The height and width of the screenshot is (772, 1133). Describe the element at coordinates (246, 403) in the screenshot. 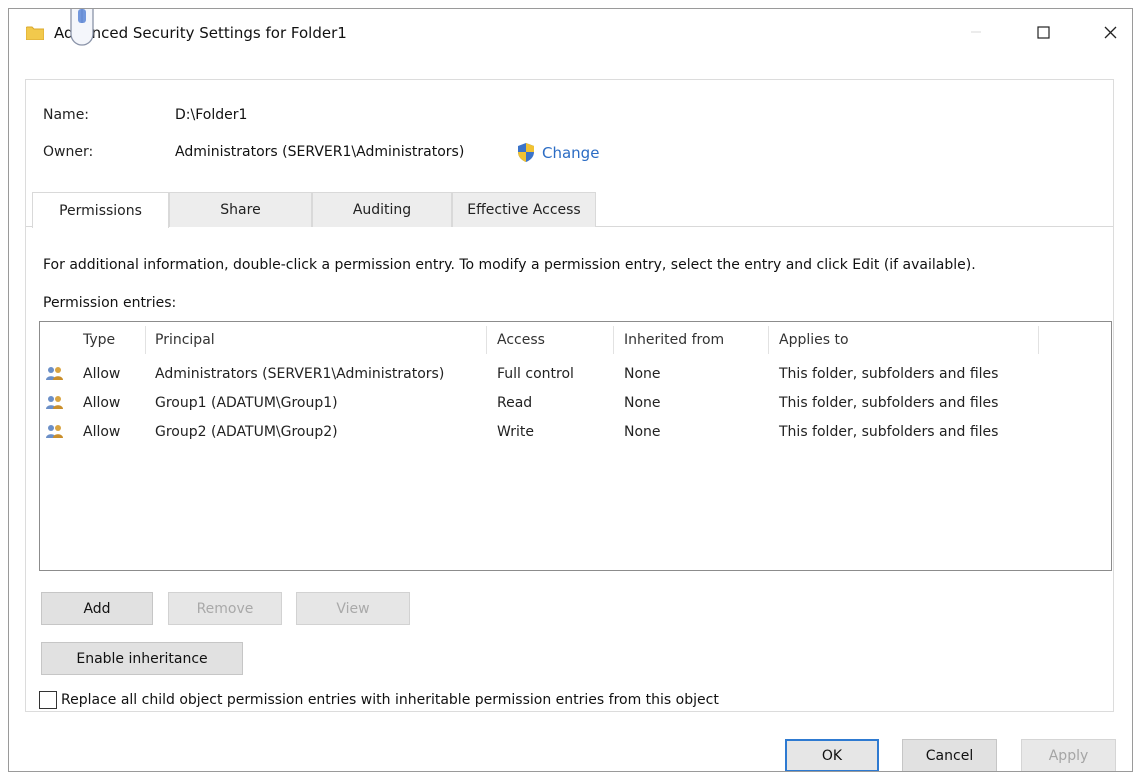

I see `row-principal: Group1 (ADATUM\Group1)` at that location.